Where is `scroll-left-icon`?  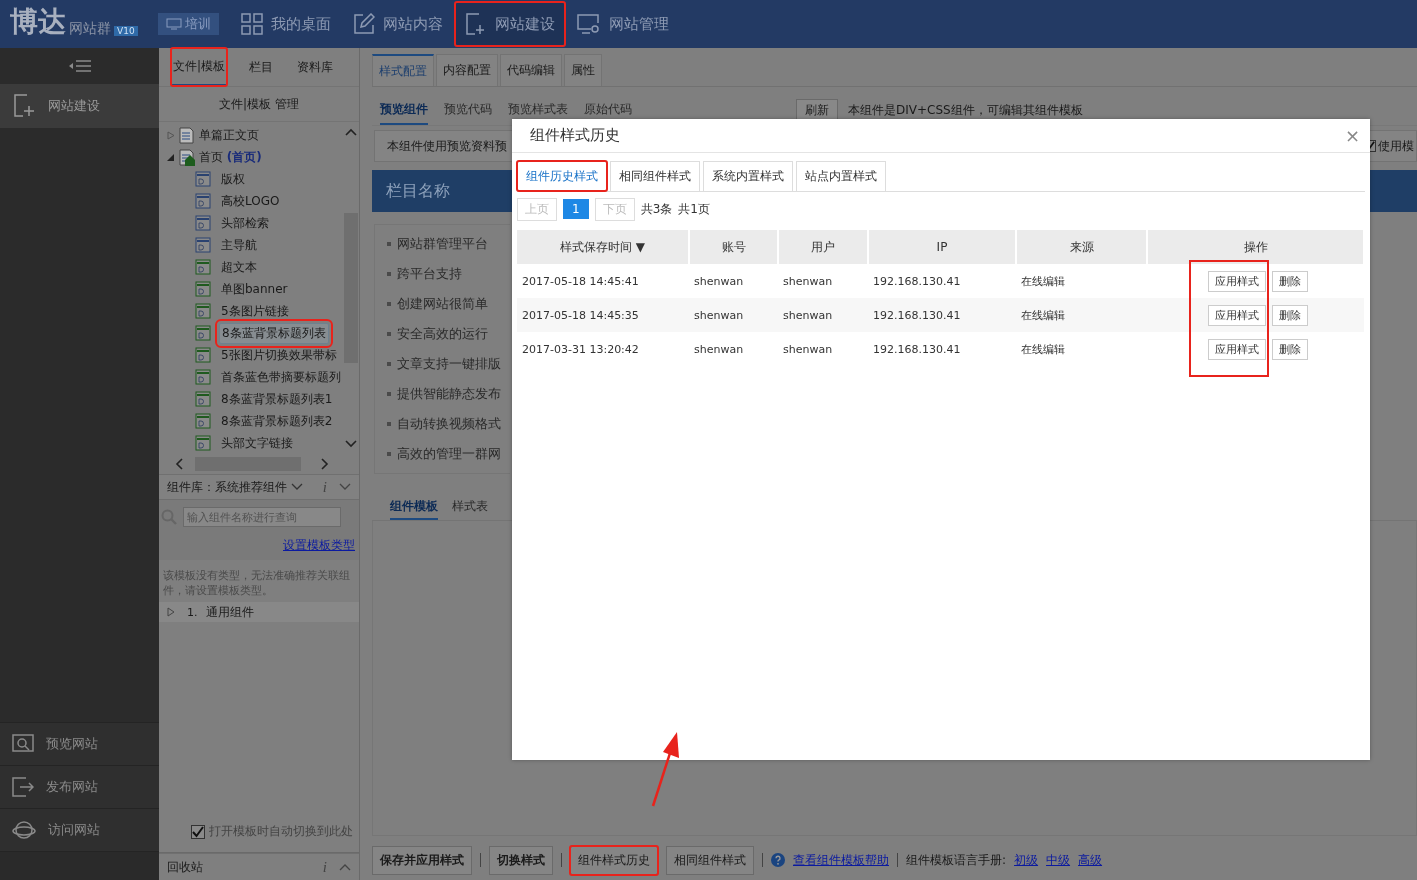
scroll-left-icon is located at coordinates (179, 464).